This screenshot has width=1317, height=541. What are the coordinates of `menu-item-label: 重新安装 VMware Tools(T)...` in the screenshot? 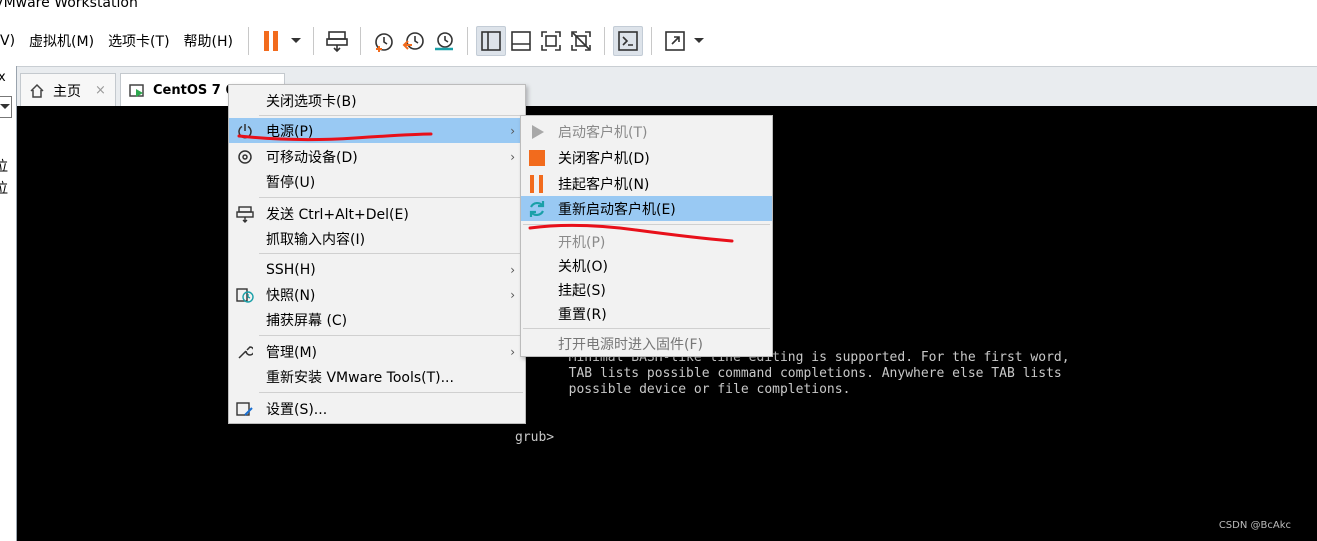 It's located at (360, 377).